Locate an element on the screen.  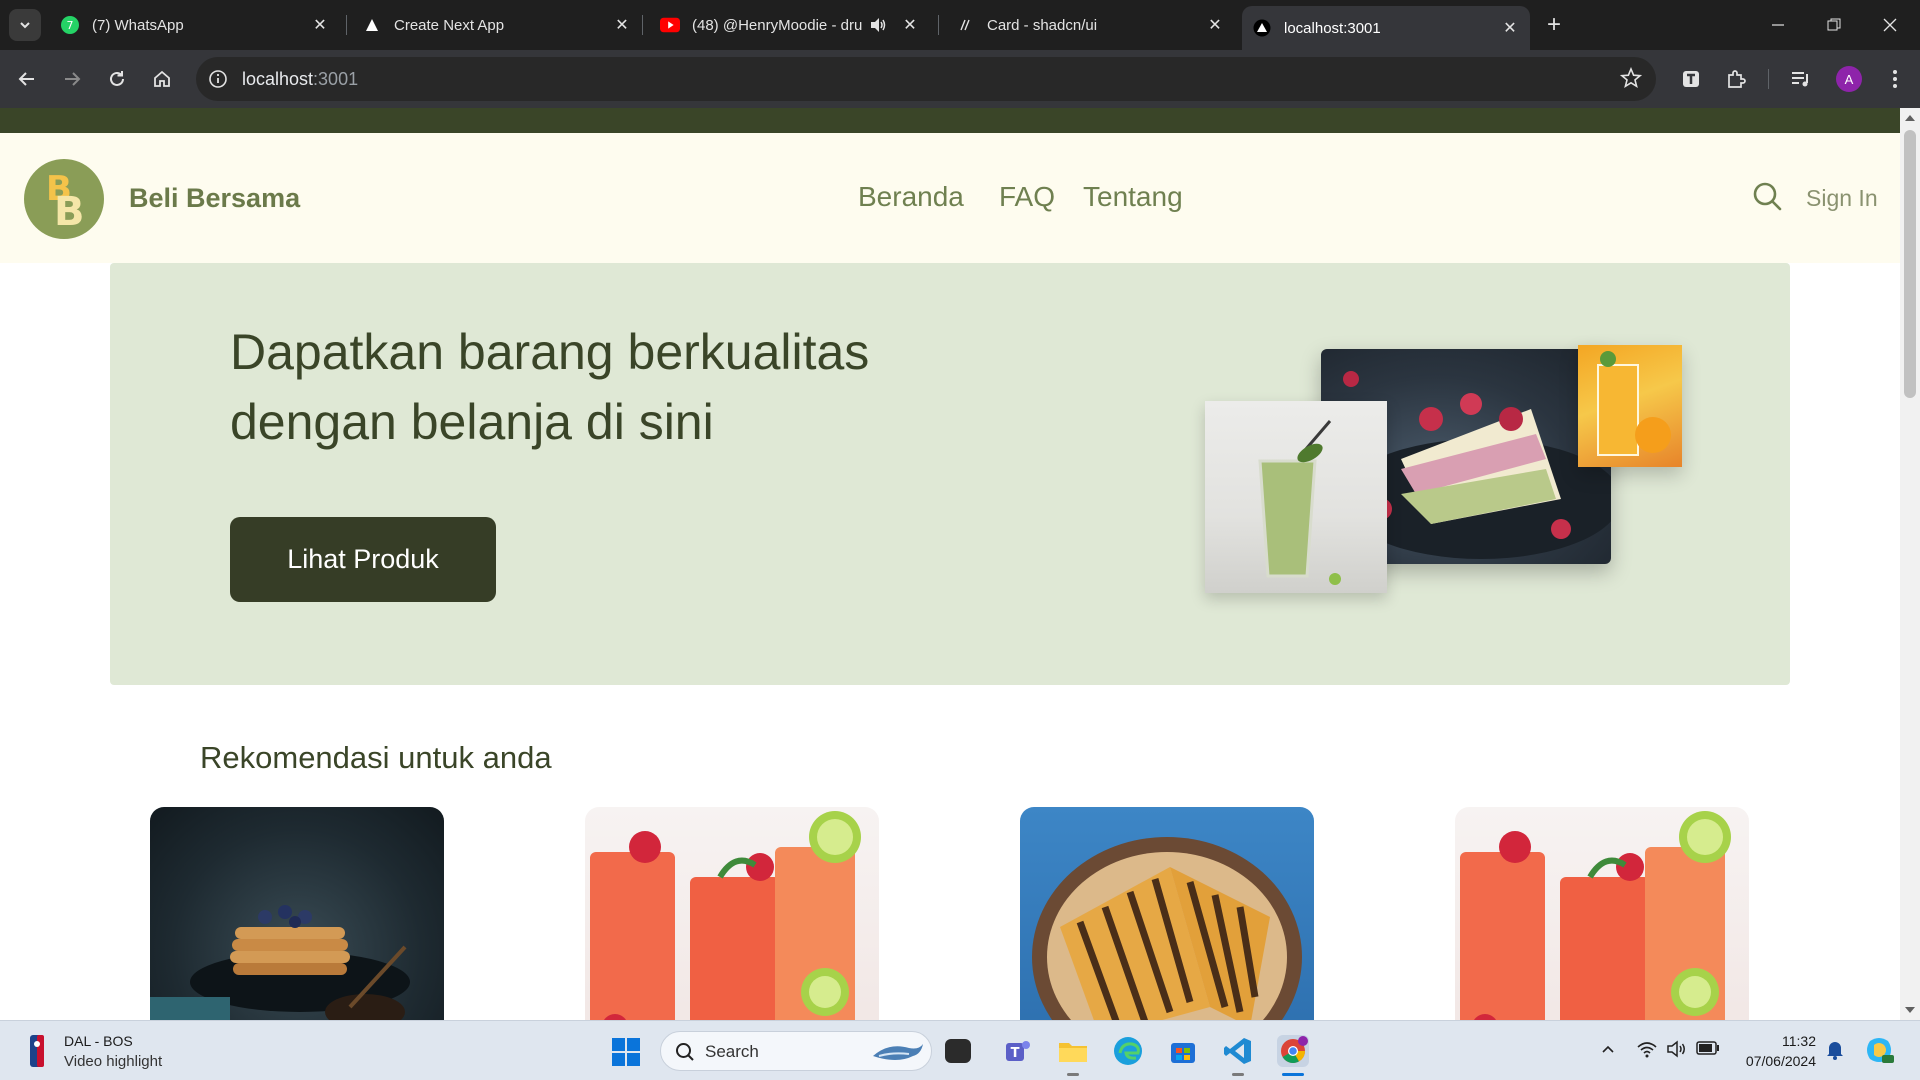
minimize-button is located at coordinates (1778, 25).